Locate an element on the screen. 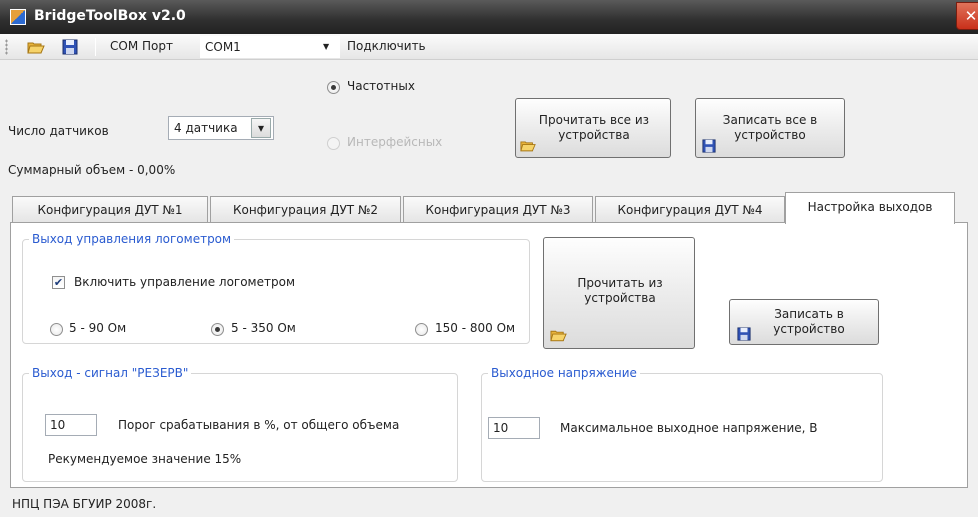 This screenshot has width=978, height=517. range-5-350-radio is located at coordinates (217, 329).